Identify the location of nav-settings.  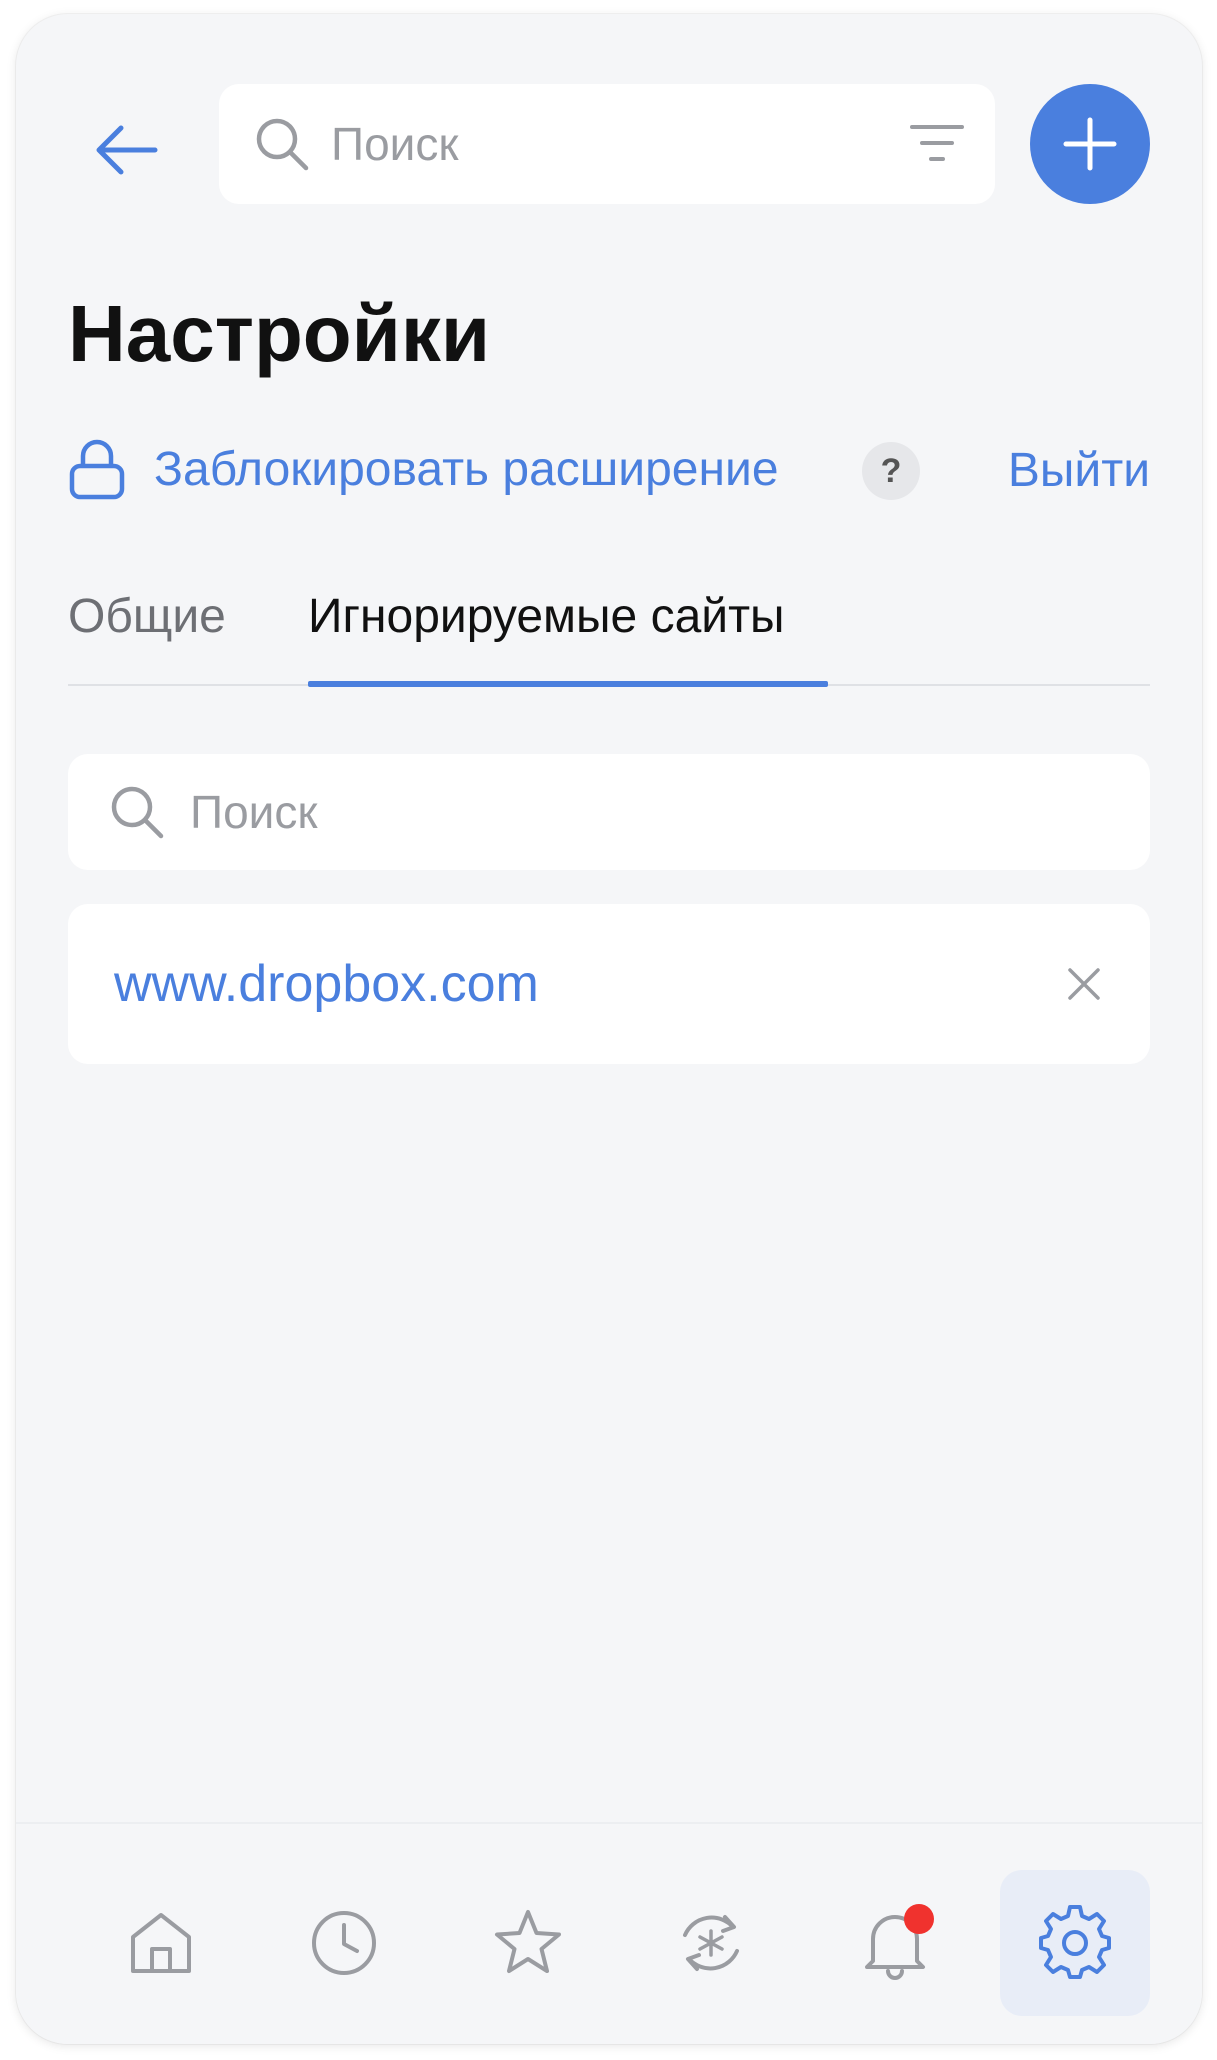
(1075, 1943).